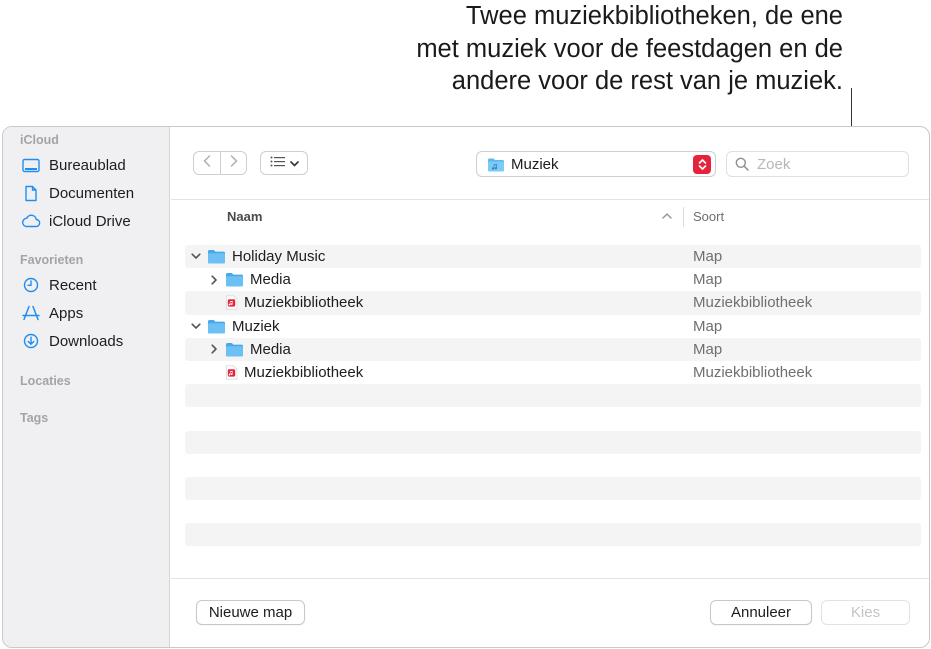 Image resolution: width=931 pixels, height=649 pixels. I want to click on up-down-chevron-icon, so click(702, 164).